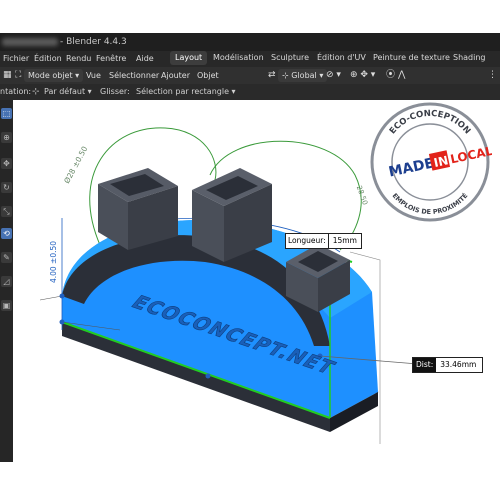 The width and height of the screenshot is (500, 500). I want to click on menu-edition: Édition, so click(48, 59).